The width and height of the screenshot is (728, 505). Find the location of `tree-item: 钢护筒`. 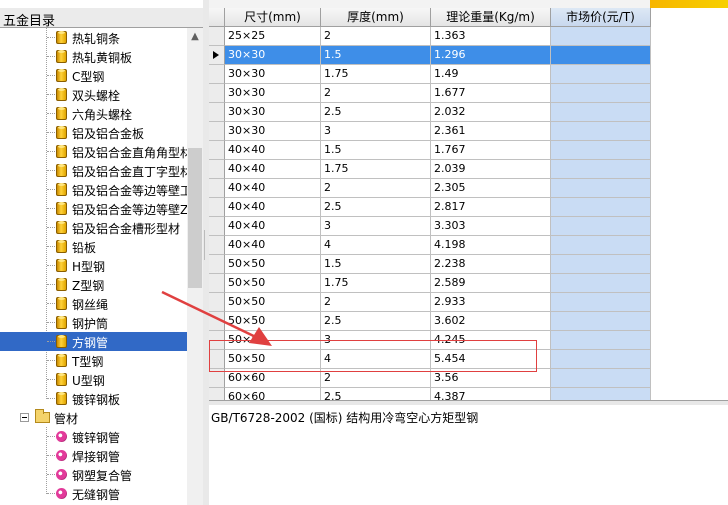

tree-item: 钢护筒 is located at coordinates (93, 322).